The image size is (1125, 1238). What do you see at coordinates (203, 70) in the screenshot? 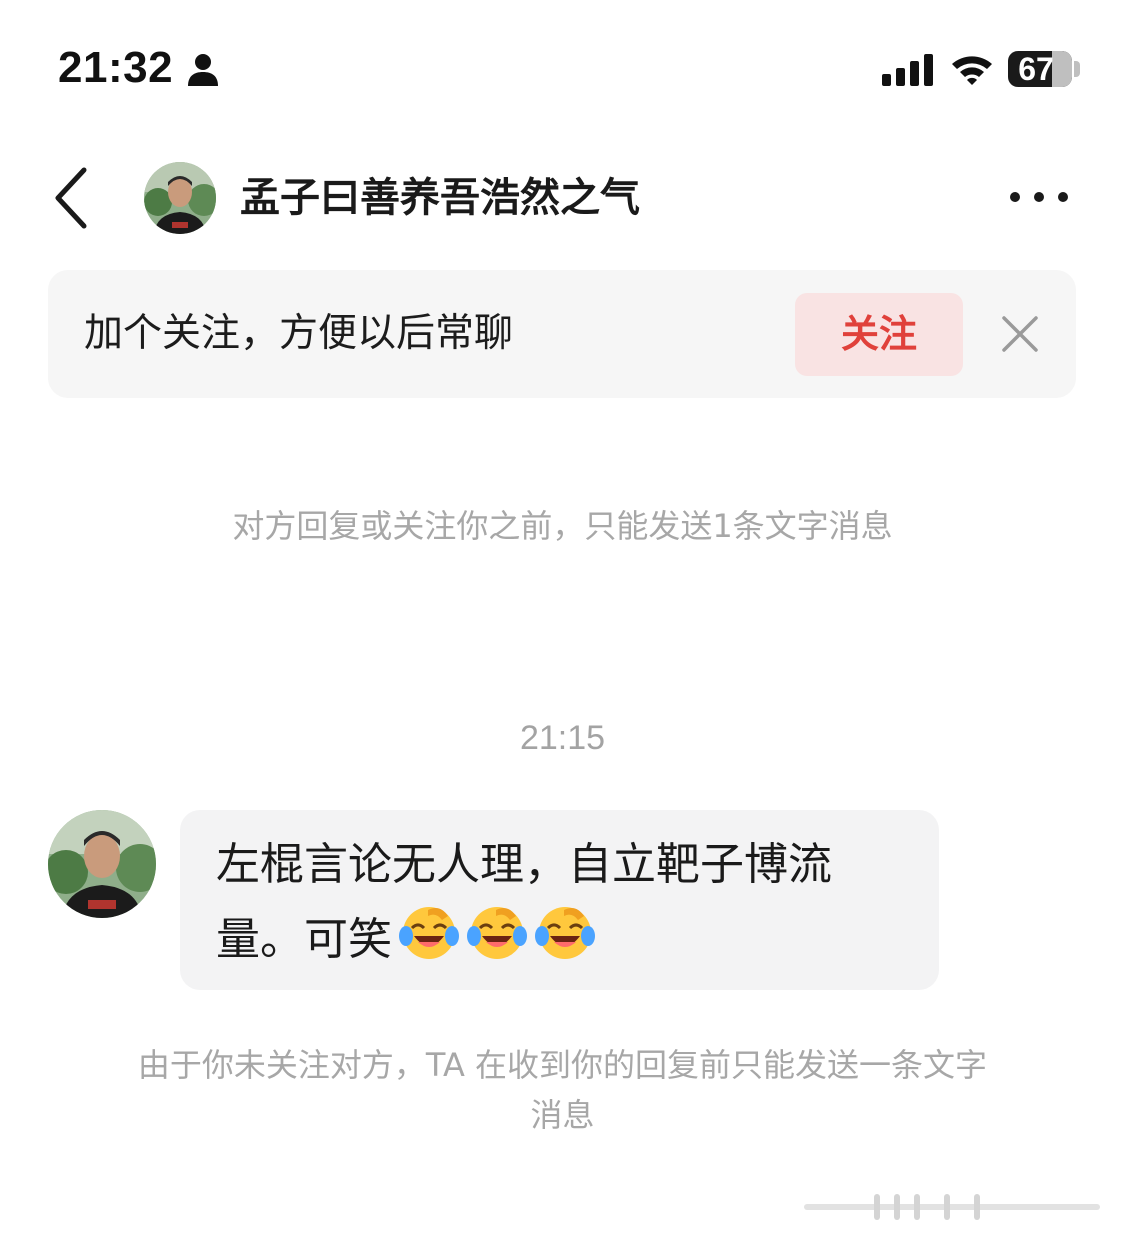
I see `person-icon` at bounding box center [203, 70].